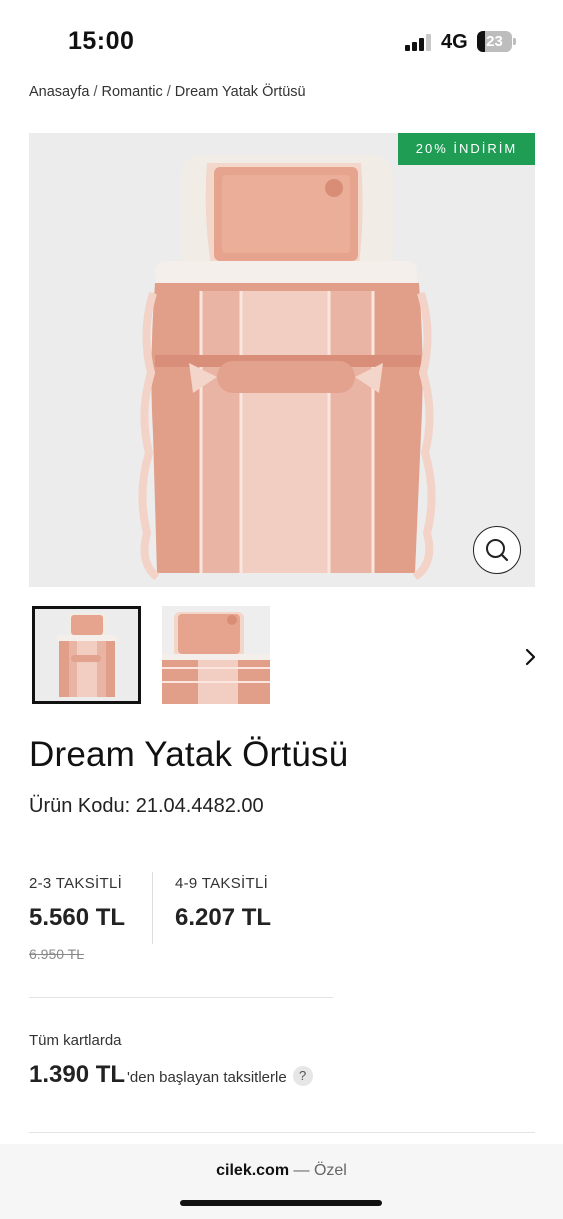 Image resolution: width=563 pixels, height=1219 pixels. I want to click on status-bar: 15:00 4G 23, so click(281, 42).